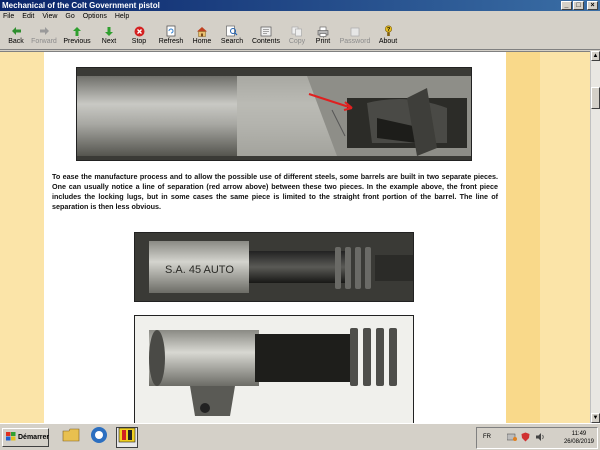 The image size is (600, 450). I want to click on password-button: Password, so click(355, 36).